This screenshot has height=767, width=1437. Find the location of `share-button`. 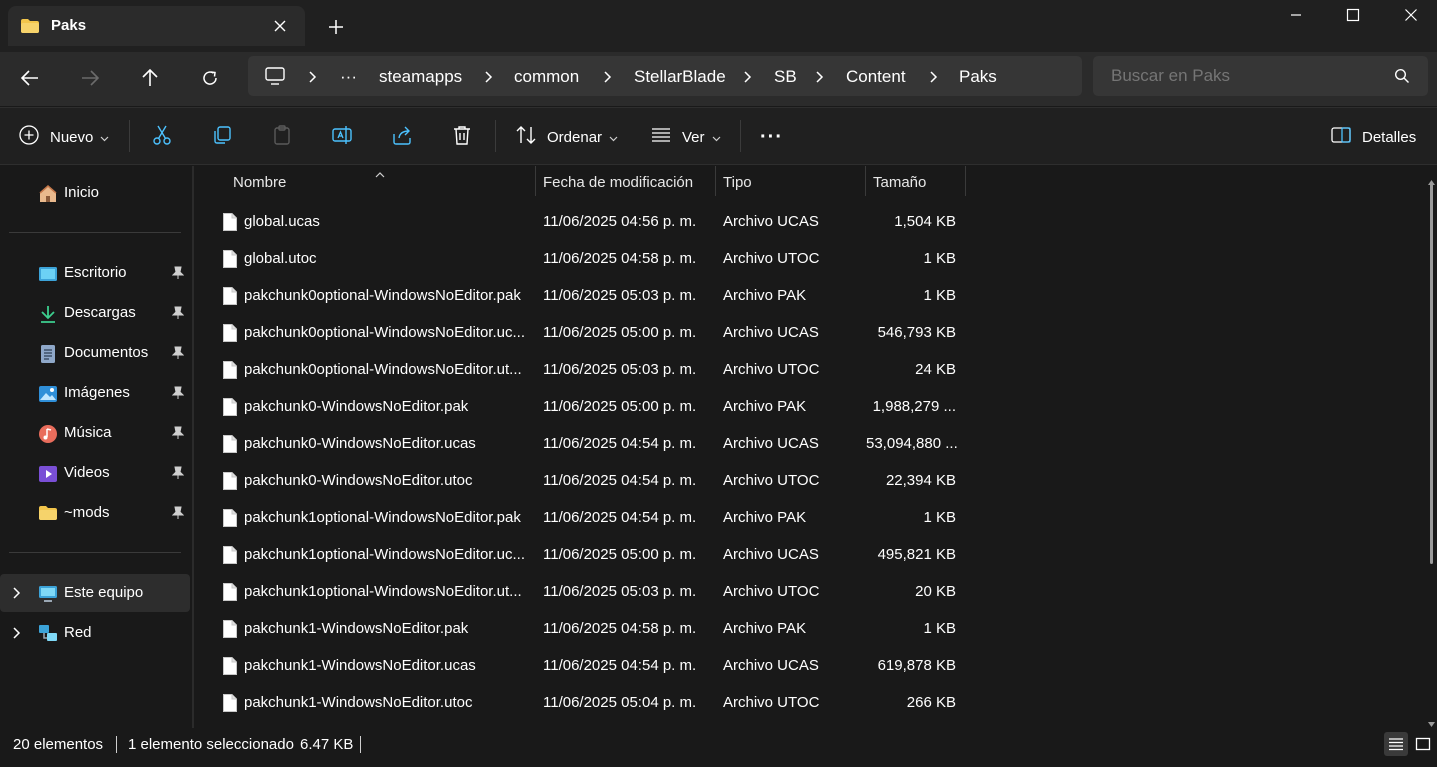

share-button is located at coordinates (402, 137).